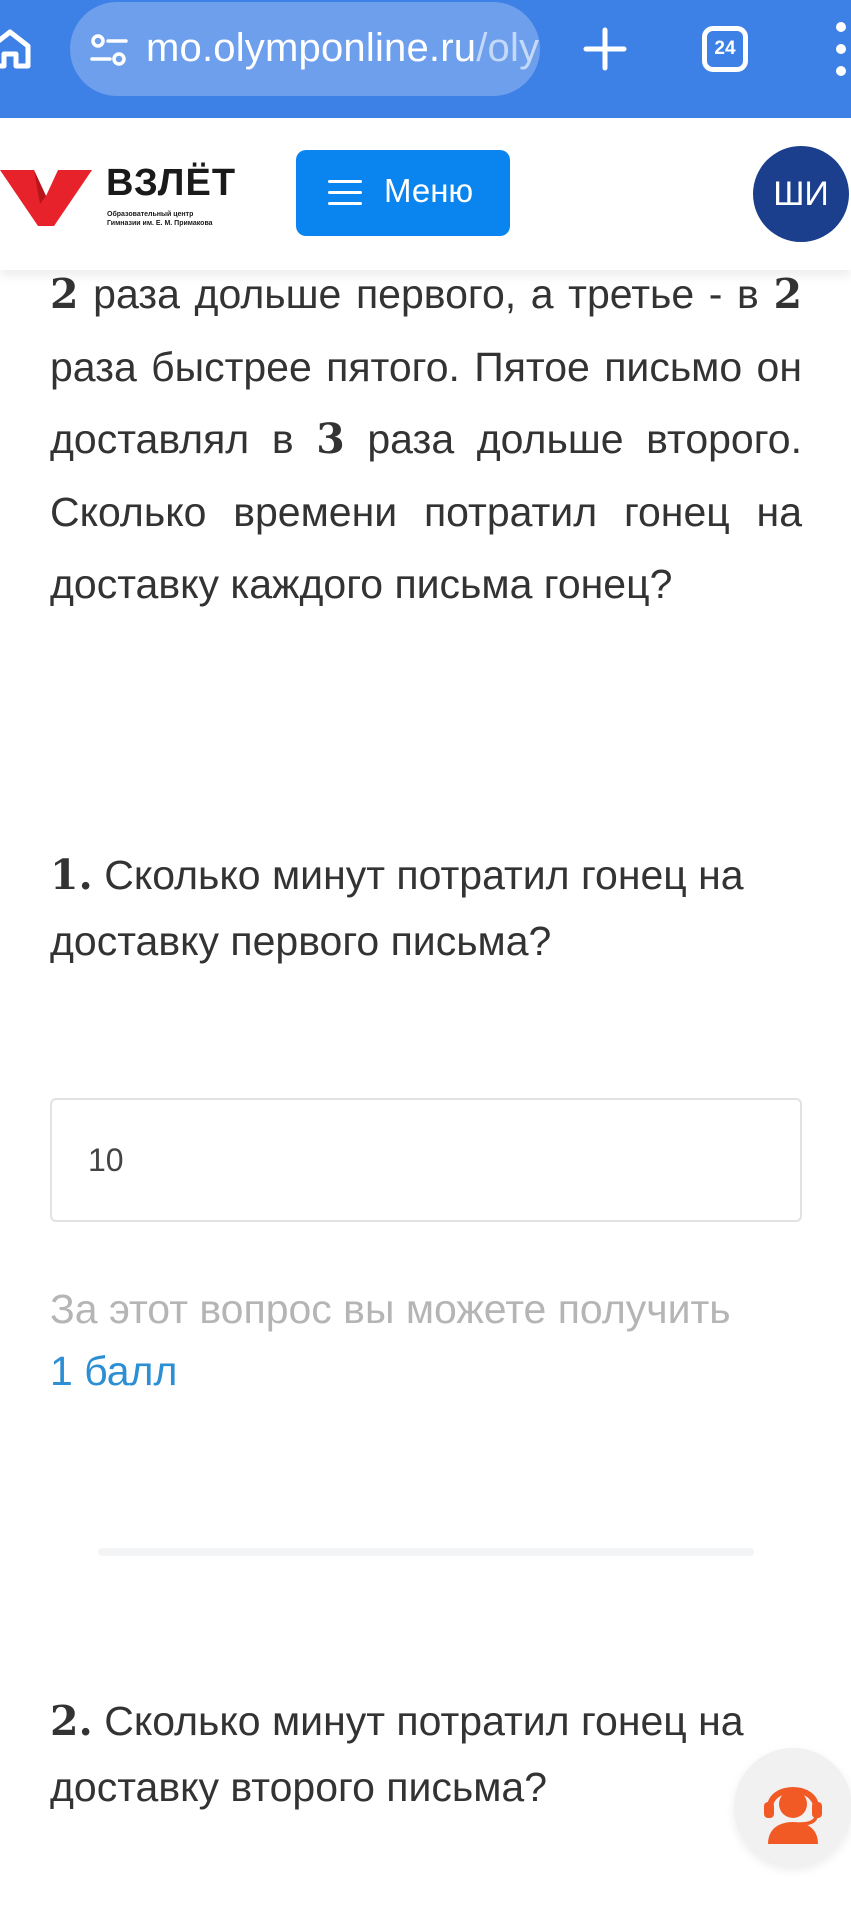 The height and width of the screenshot is (1920, 851). I want to click on points-info: За этот вопрос вы можете получить 1 балл, so click(400, 1340).